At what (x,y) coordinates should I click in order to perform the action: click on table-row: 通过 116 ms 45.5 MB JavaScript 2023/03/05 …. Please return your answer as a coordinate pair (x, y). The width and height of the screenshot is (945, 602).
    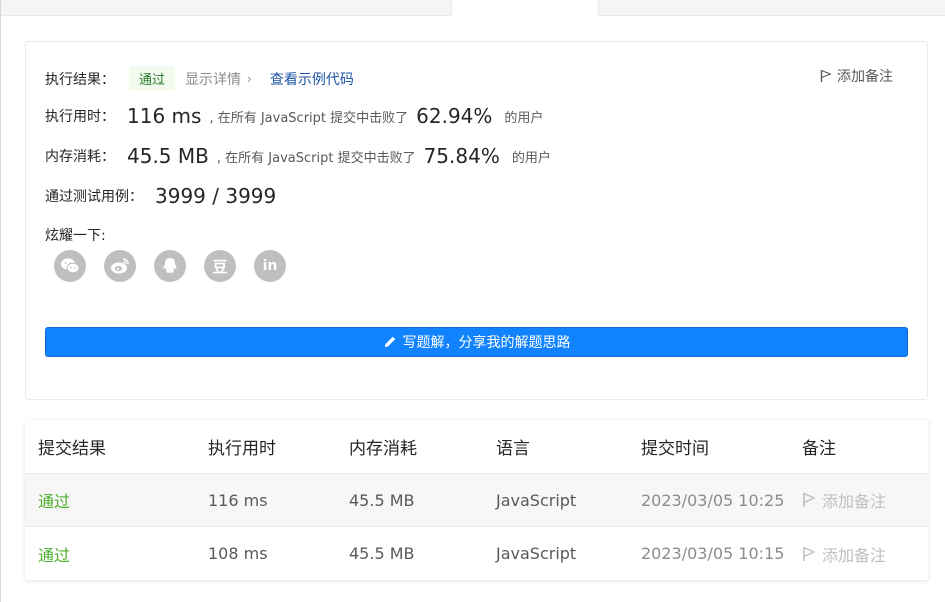
    Looking at the image, I should click on (476, 500).